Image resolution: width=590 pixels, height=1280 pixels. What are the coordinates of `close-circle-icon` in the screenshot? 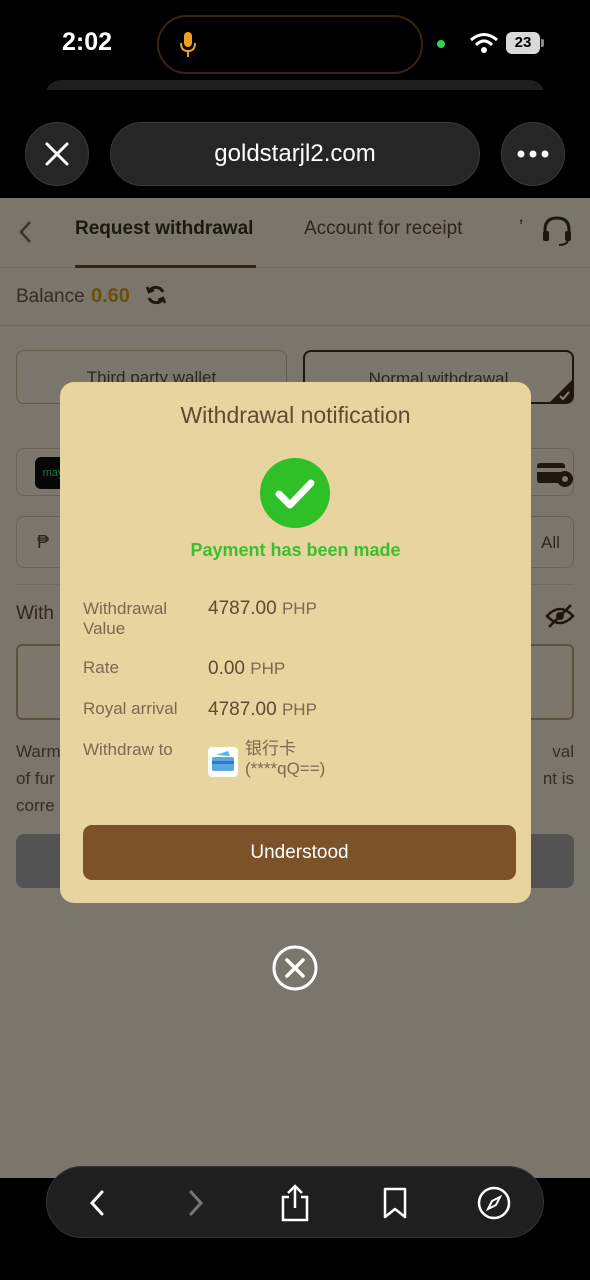 It's located at (295, 968).